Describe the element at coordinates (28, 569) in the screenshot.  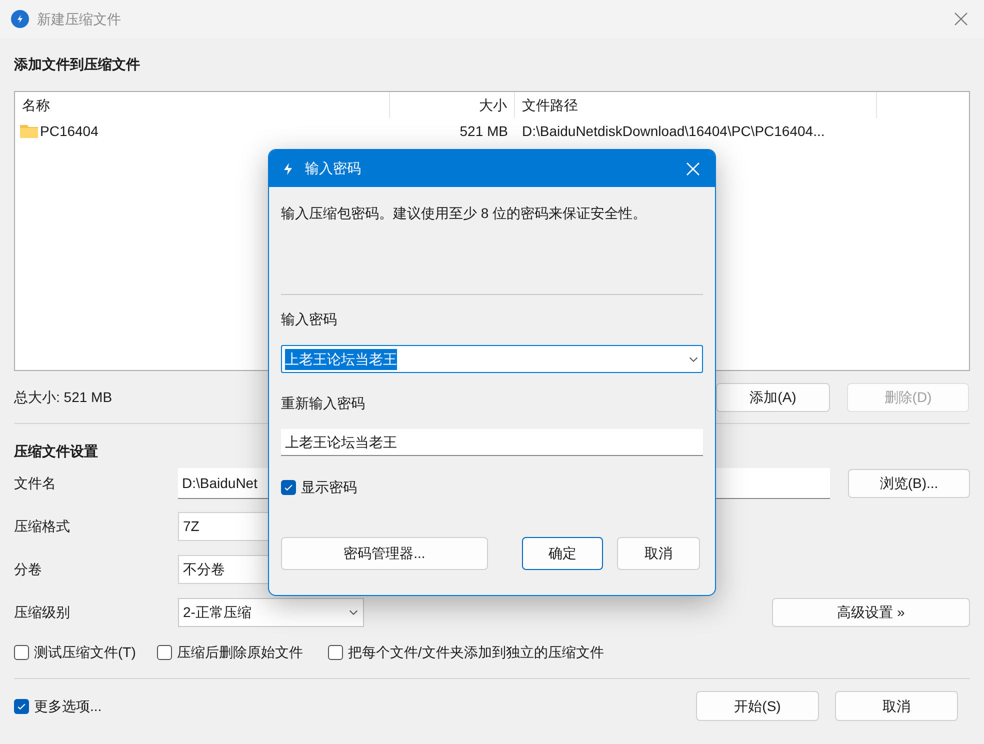
I see `field-label: 分卷` at that location.